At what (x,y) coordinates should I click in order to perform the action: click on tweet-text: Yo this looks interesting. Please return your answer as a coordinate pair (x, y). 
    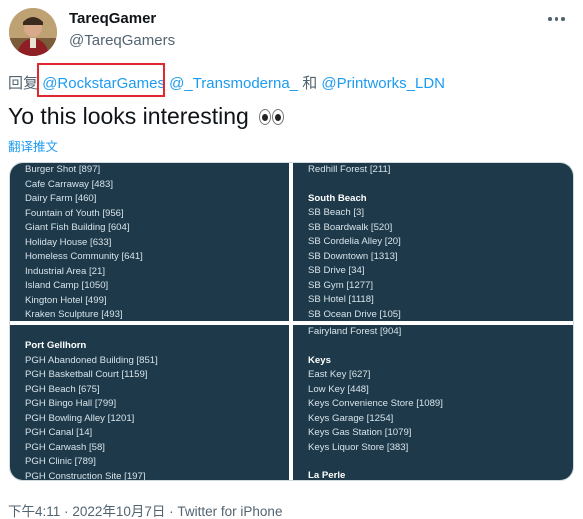
    Looking at the image, I should click on (146, 117).